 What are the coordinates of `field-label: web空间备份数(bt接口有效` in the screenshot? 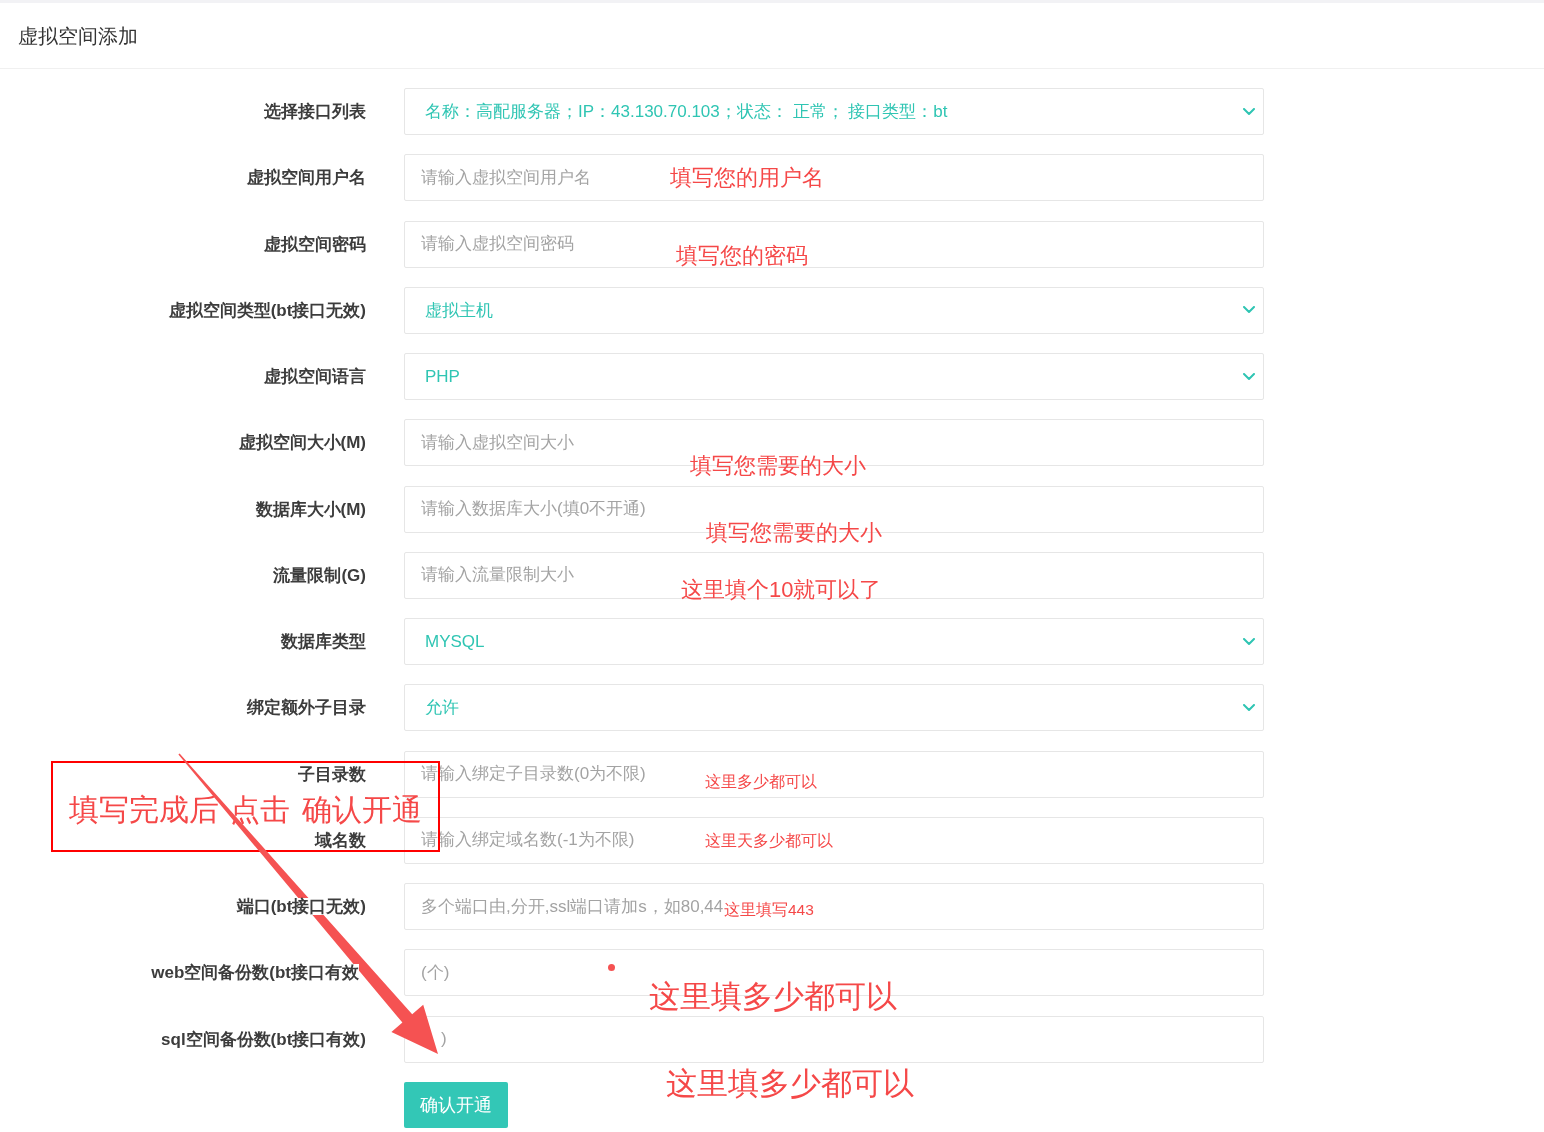 It's located at (255, 973).